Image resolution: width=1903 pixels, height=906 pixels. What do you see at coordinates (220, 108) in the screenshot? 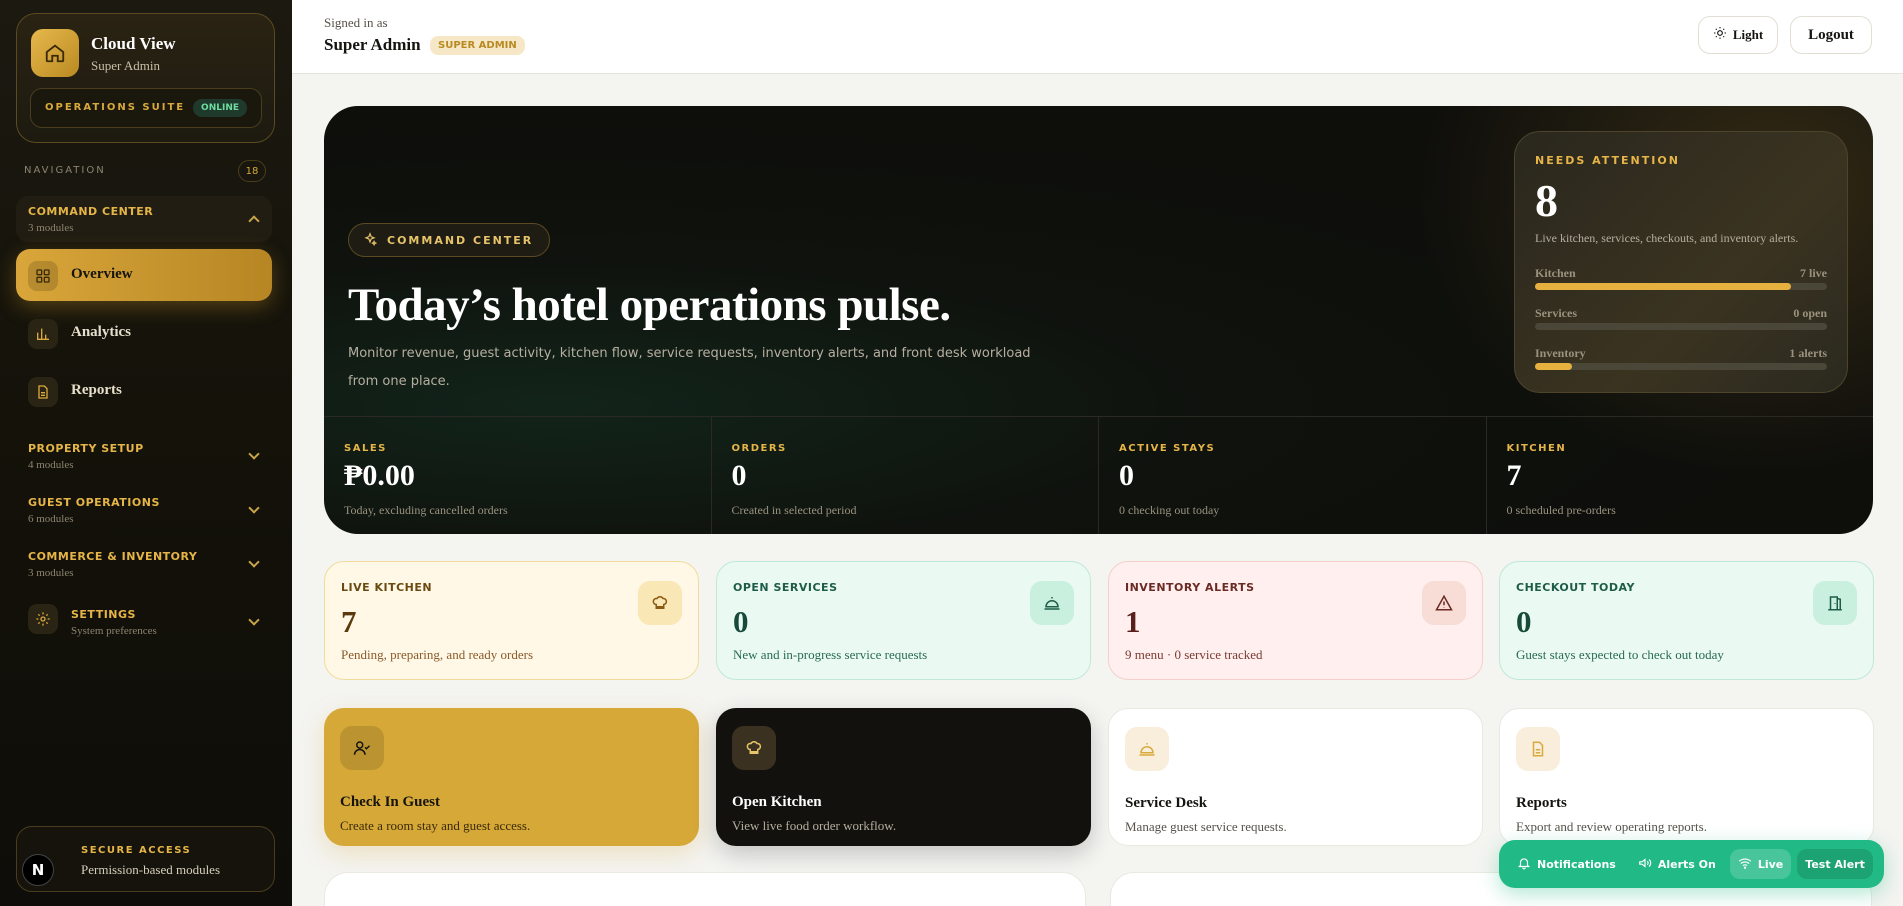
I see `status-badge: ONLINE` at bounding box center [220, 108].